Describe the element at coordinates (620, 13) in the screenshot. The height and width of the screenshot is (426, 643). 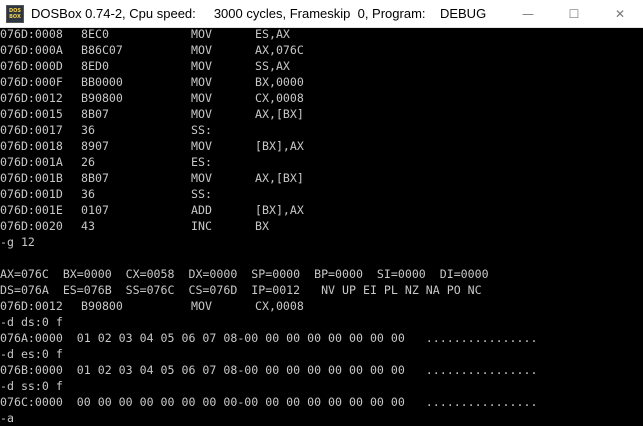
I see `close-button: ✕` at that location.